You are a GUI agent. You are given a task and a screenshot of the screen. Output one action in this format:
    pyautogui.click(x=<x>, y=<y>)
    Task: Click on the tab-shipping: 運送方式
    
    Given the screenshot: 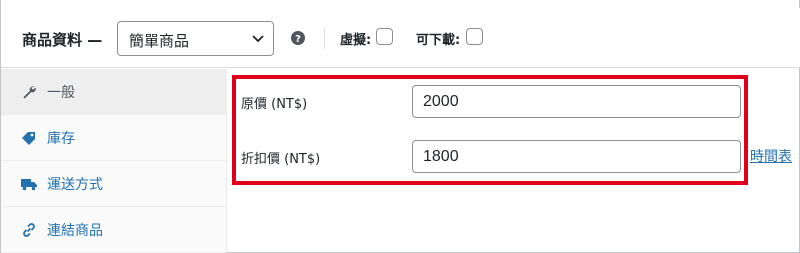 What is the action you would take?
    pyautogui.click(x=114, y=184)
    